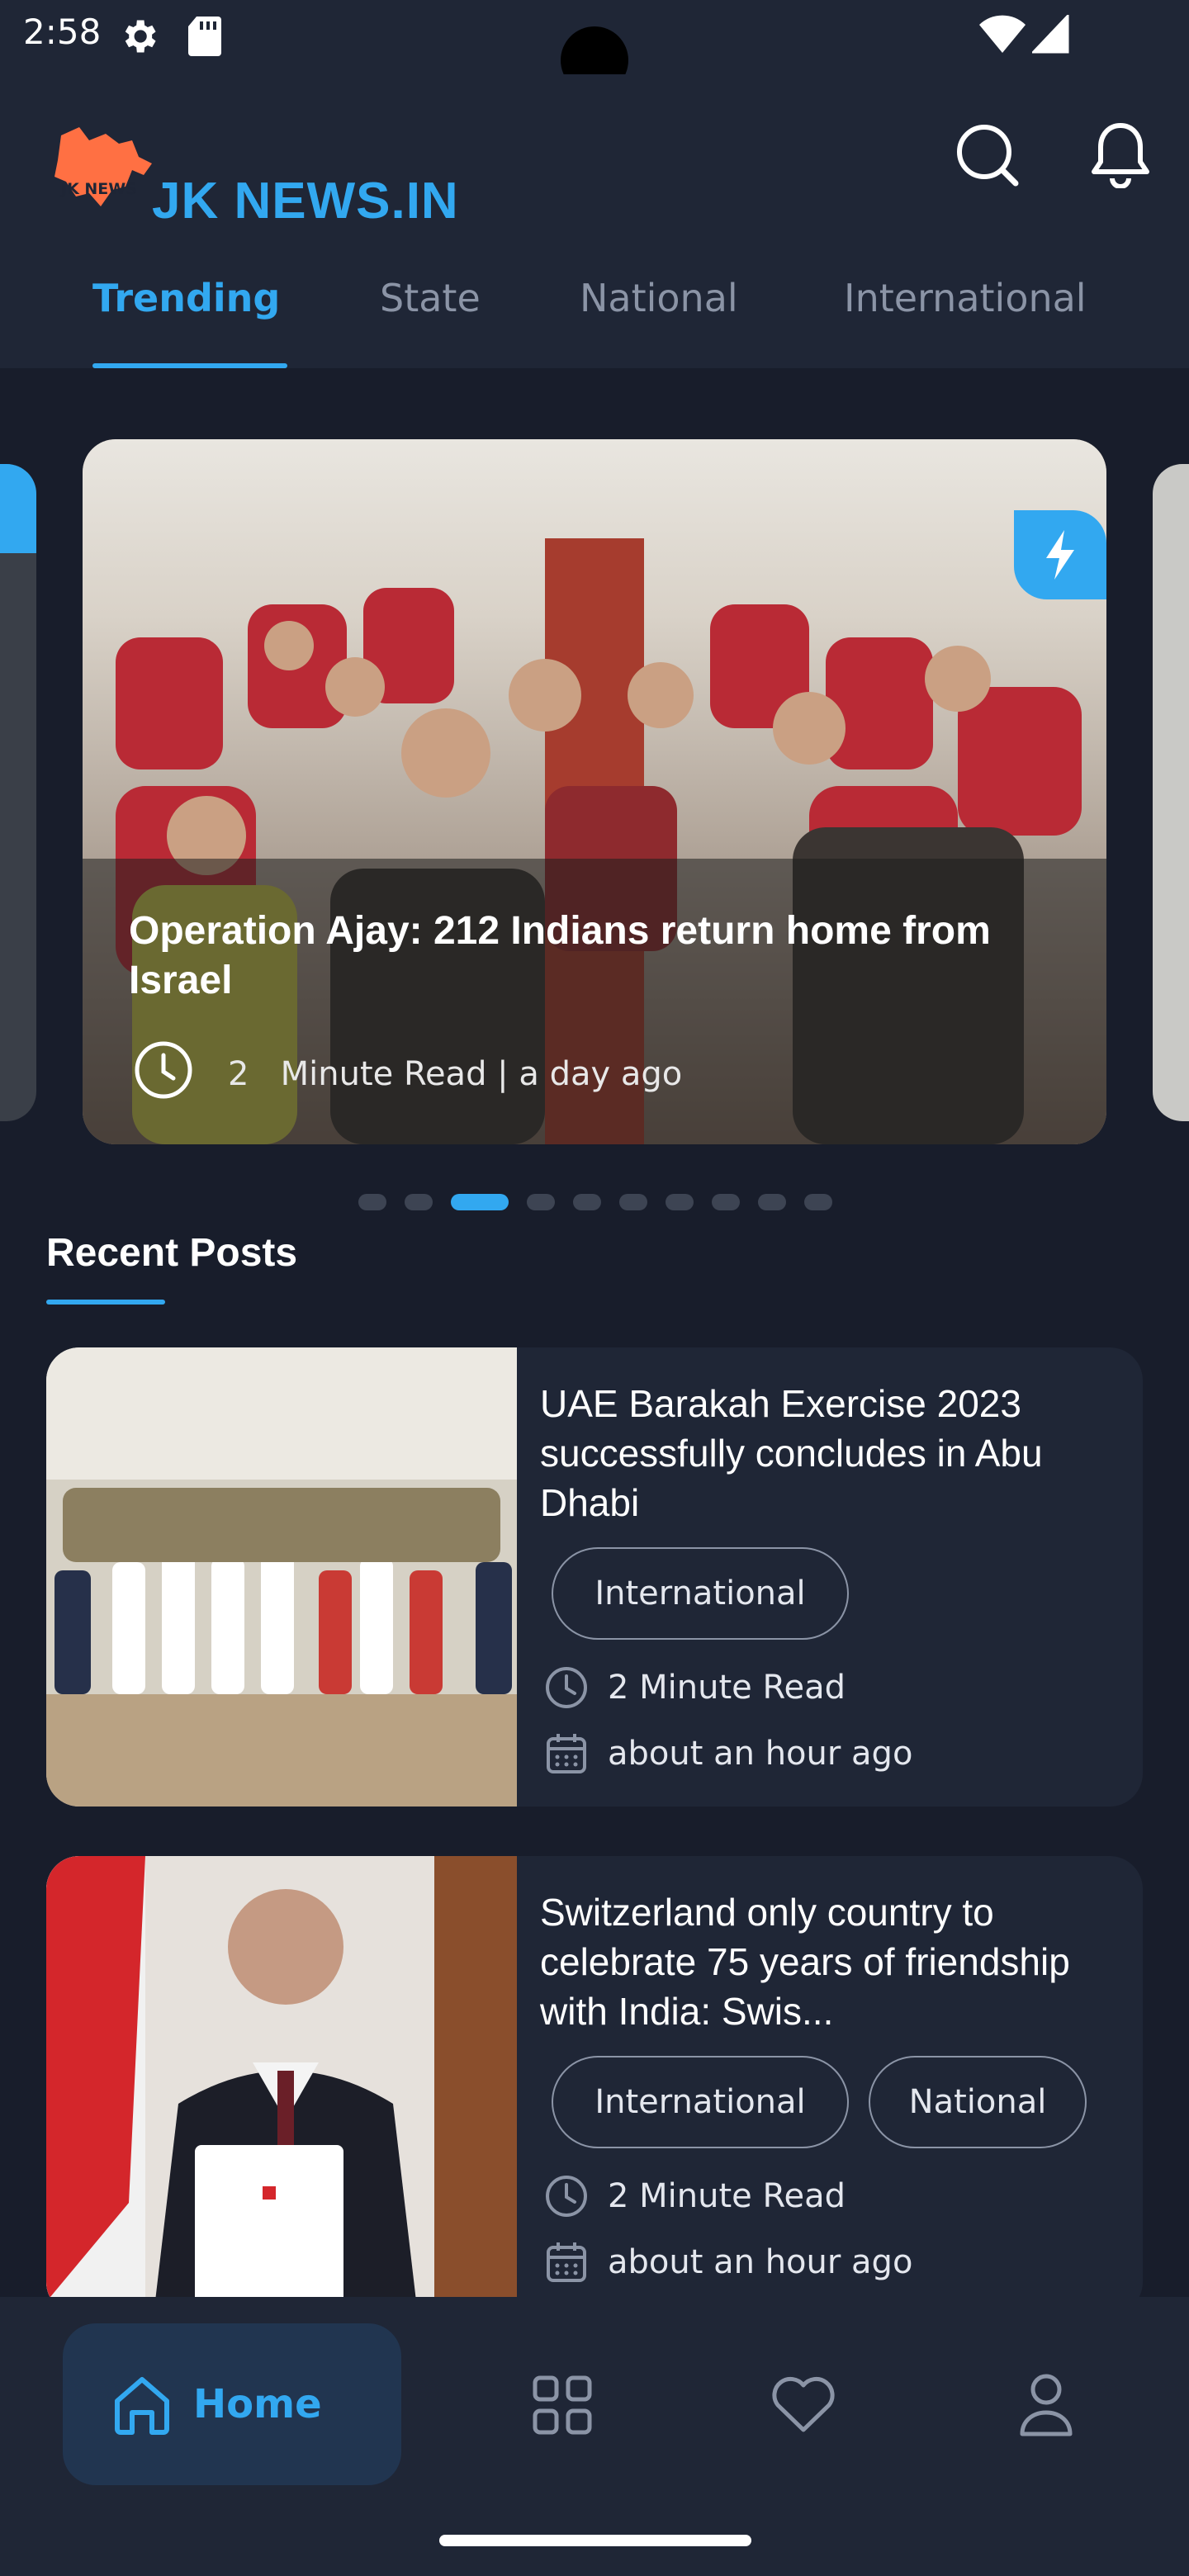  I want to click on lightning-badge-icon, so click(18, 508).